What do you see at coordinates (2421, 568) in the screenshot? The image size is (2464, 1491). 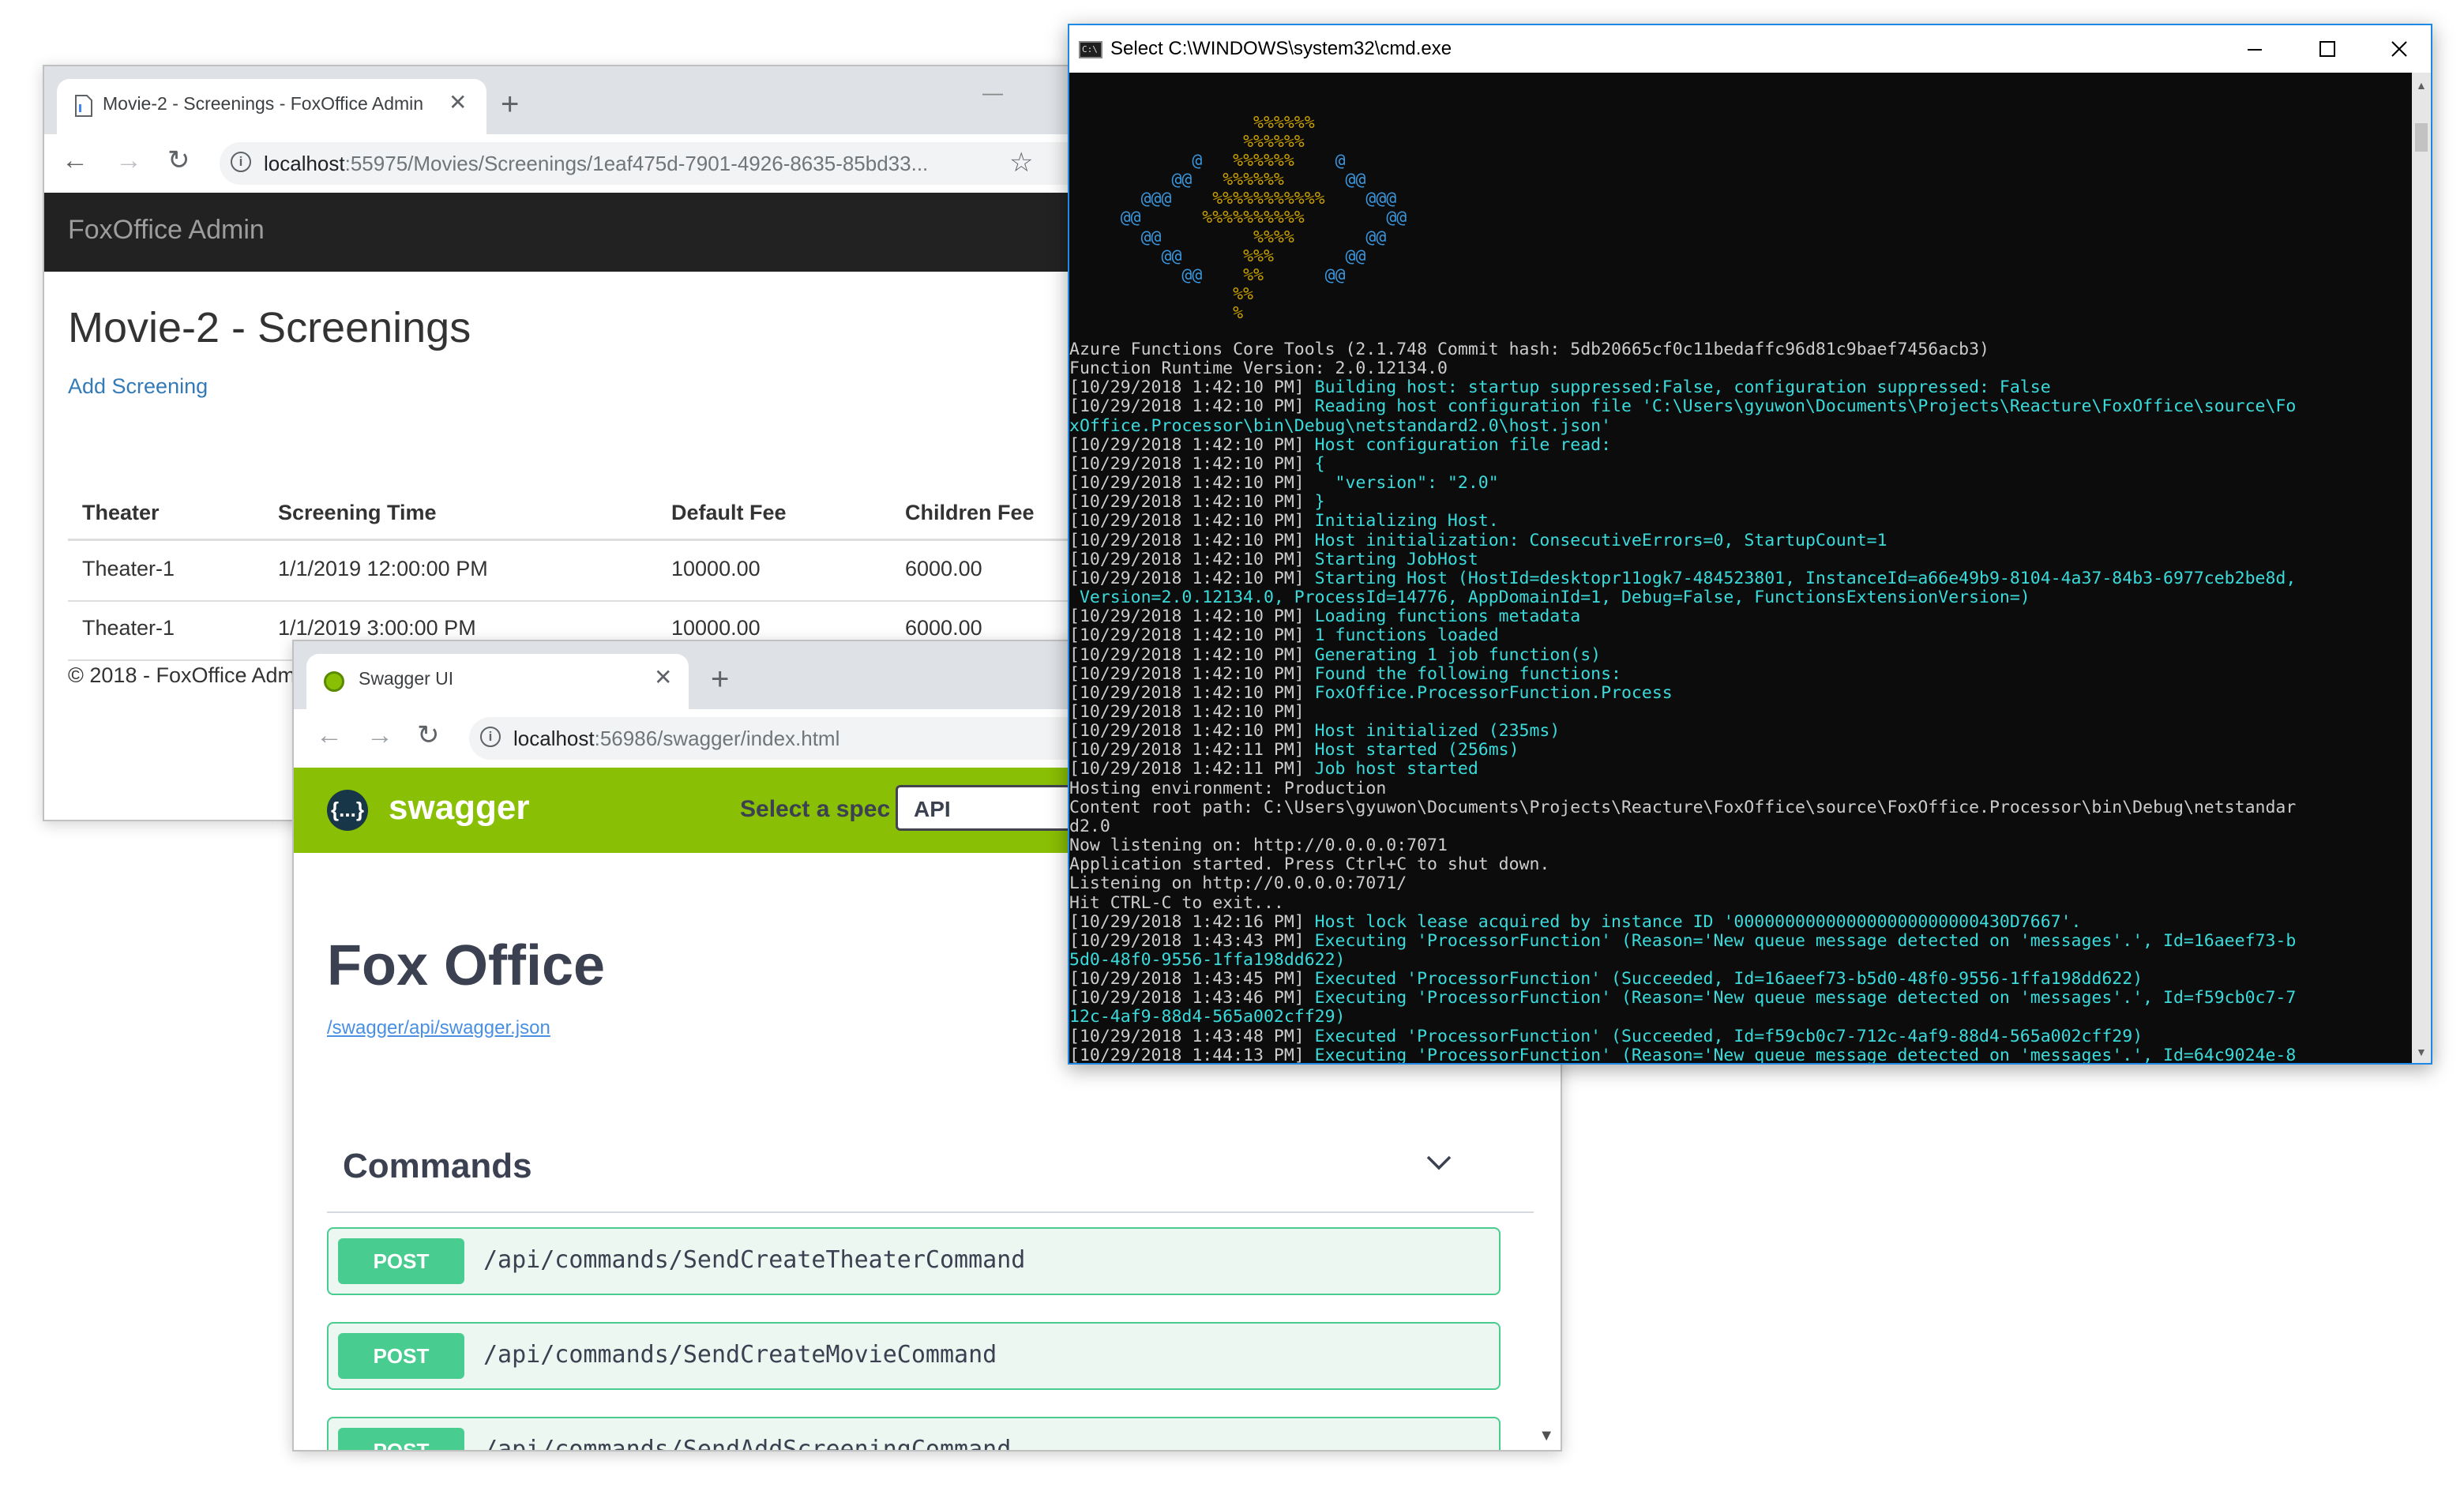 I see `console-scrollbar: ▲ ▼` at bounding box center [2421, 568].